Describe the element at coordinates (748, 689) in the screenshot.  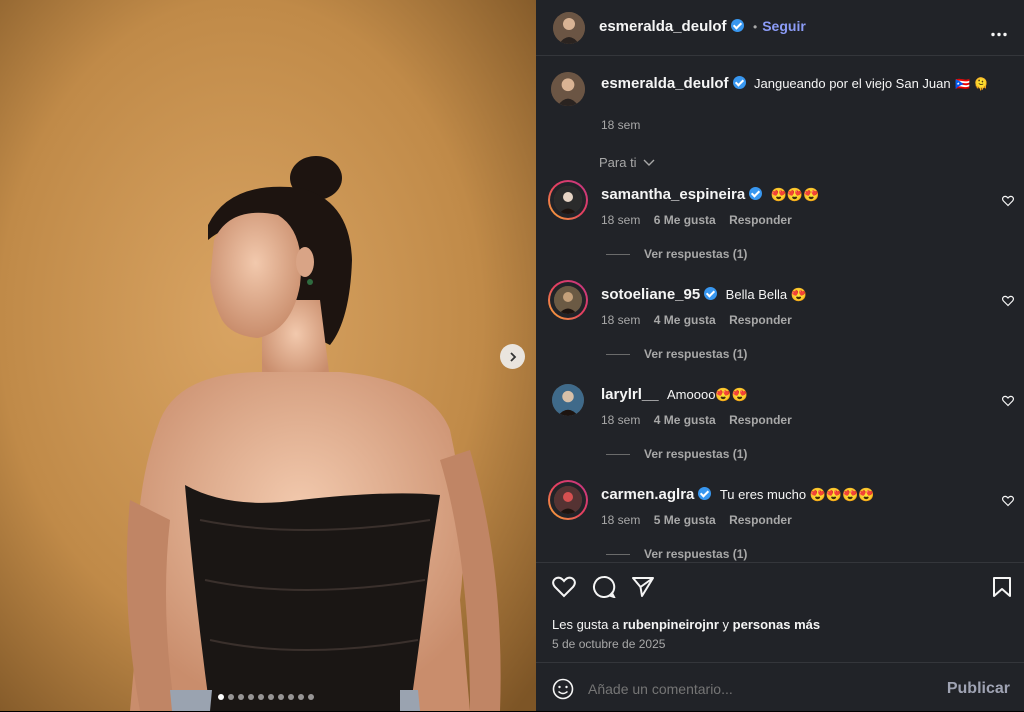
I see `comment-input` at that location.